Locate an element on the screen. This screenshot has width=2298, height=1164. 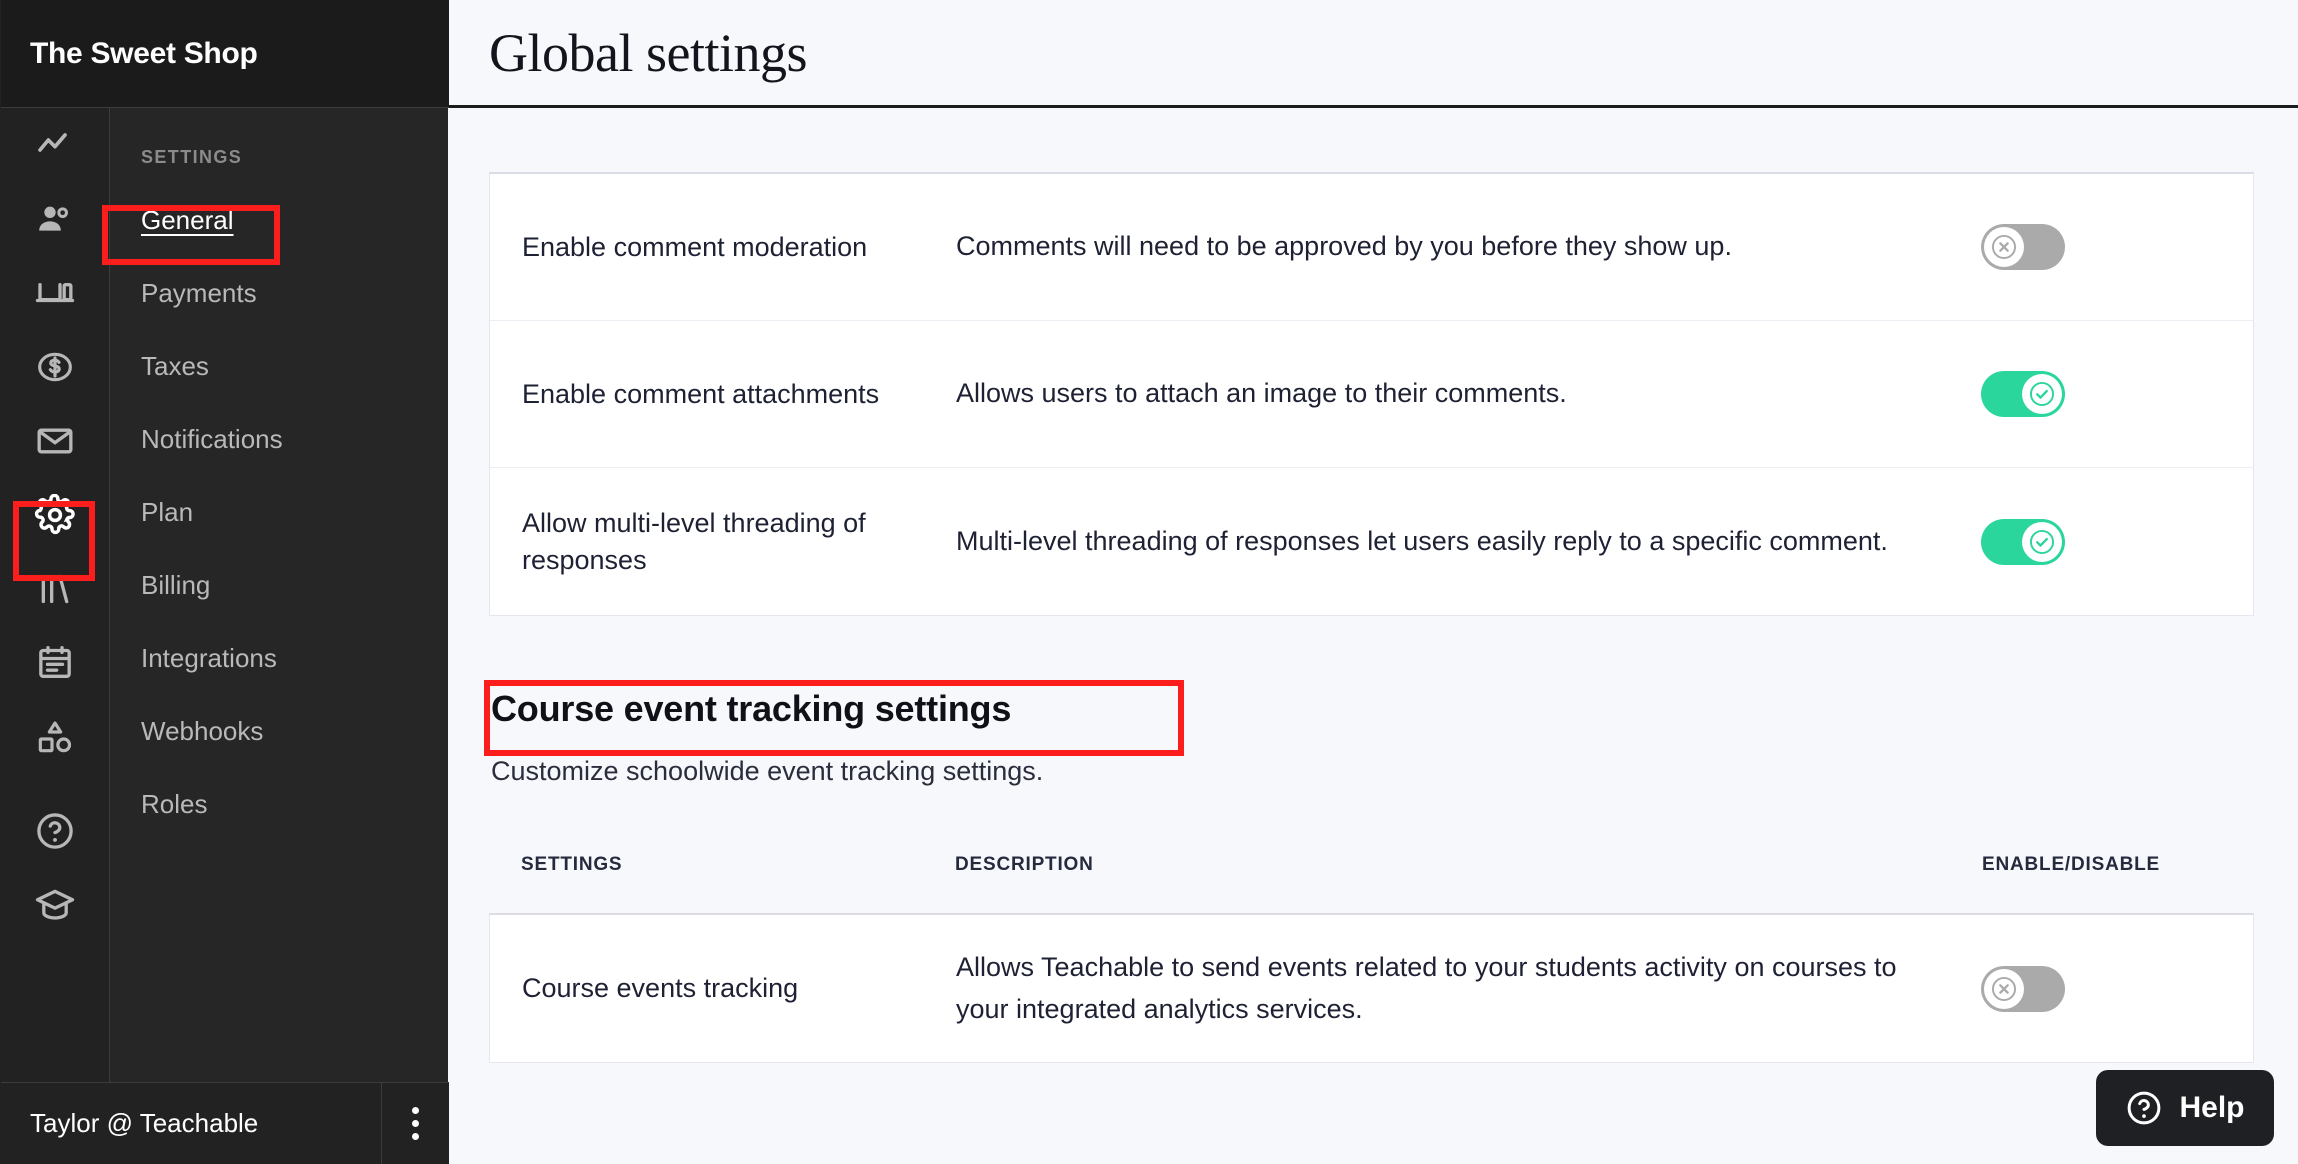
help-circle-icon is located at coordinates (54, 831).